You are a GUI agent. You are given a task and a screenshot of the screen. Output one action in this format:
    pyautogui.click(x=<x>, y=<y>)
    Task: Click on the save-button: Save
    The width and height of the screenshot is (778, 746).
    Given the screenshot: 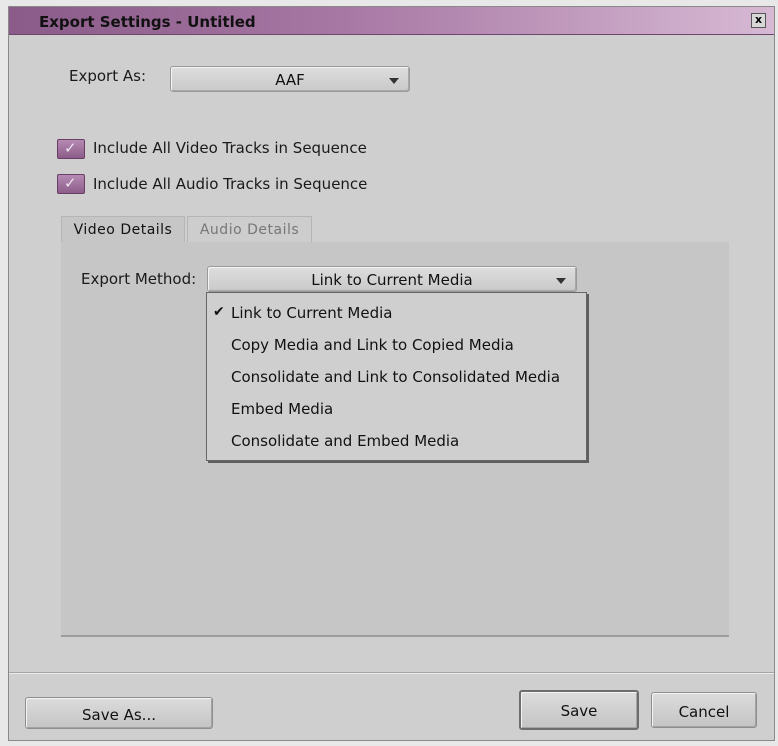 What is the action you would take?
    pyautogui.click(x=579, y=710)
    